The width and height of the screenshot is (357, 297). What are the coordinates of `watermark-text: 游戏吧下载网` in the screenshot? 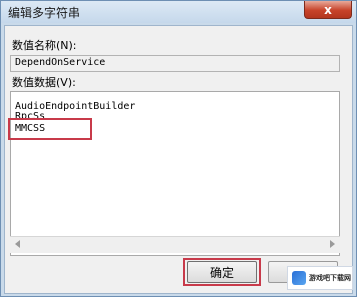 It's located at (330, 278).